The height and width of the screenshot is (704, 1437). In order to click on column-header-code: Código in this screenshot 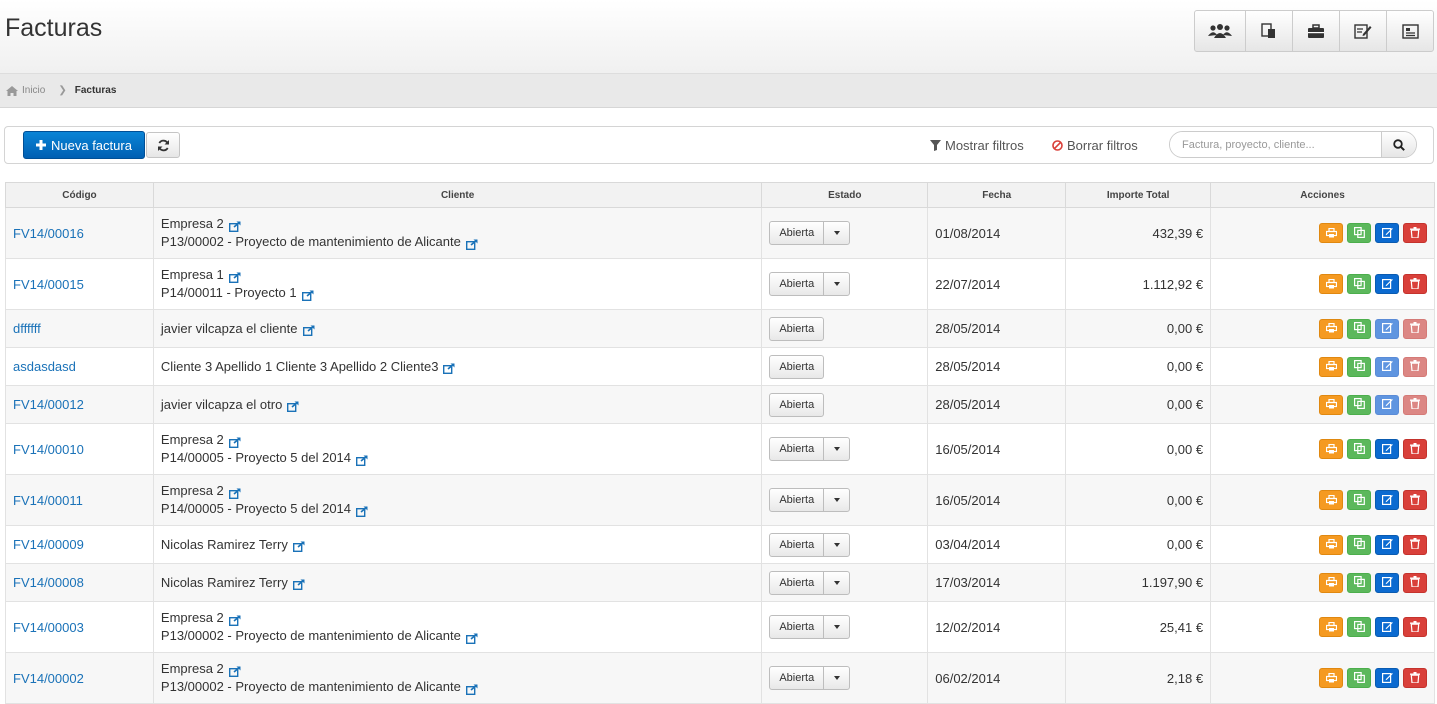, I will do `click(79, 195)`.